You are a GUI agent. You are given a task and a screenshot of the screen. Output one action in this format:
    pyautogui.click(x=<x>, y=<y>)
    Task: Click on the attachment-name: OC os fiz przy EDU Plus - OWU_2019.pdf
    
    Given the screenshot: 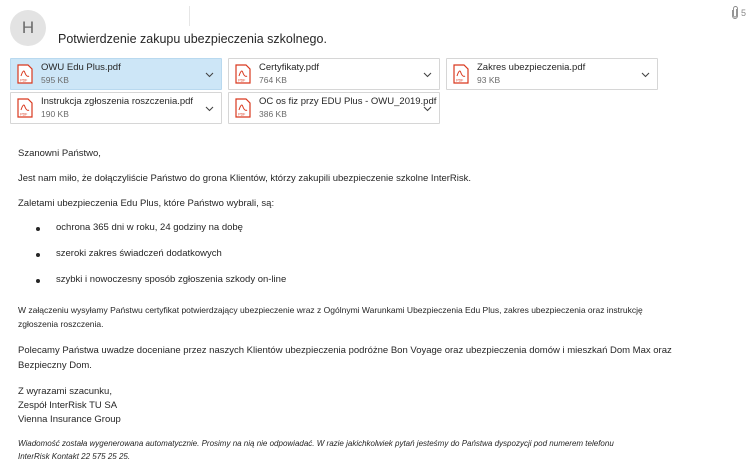 What is the action you would take?
    pyautogui.click(x=348, y=101)
    